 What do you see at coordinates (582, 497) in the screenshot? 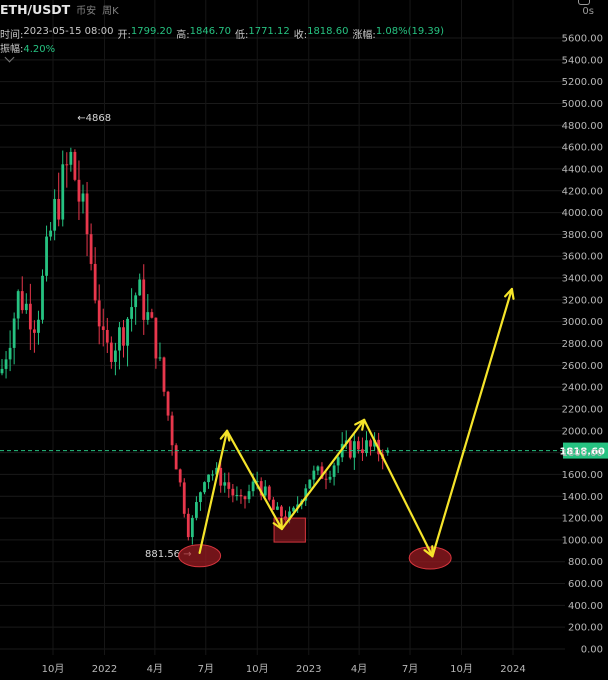
I see `y-tick-label: 1400.00` at bounding box center [582, 497].